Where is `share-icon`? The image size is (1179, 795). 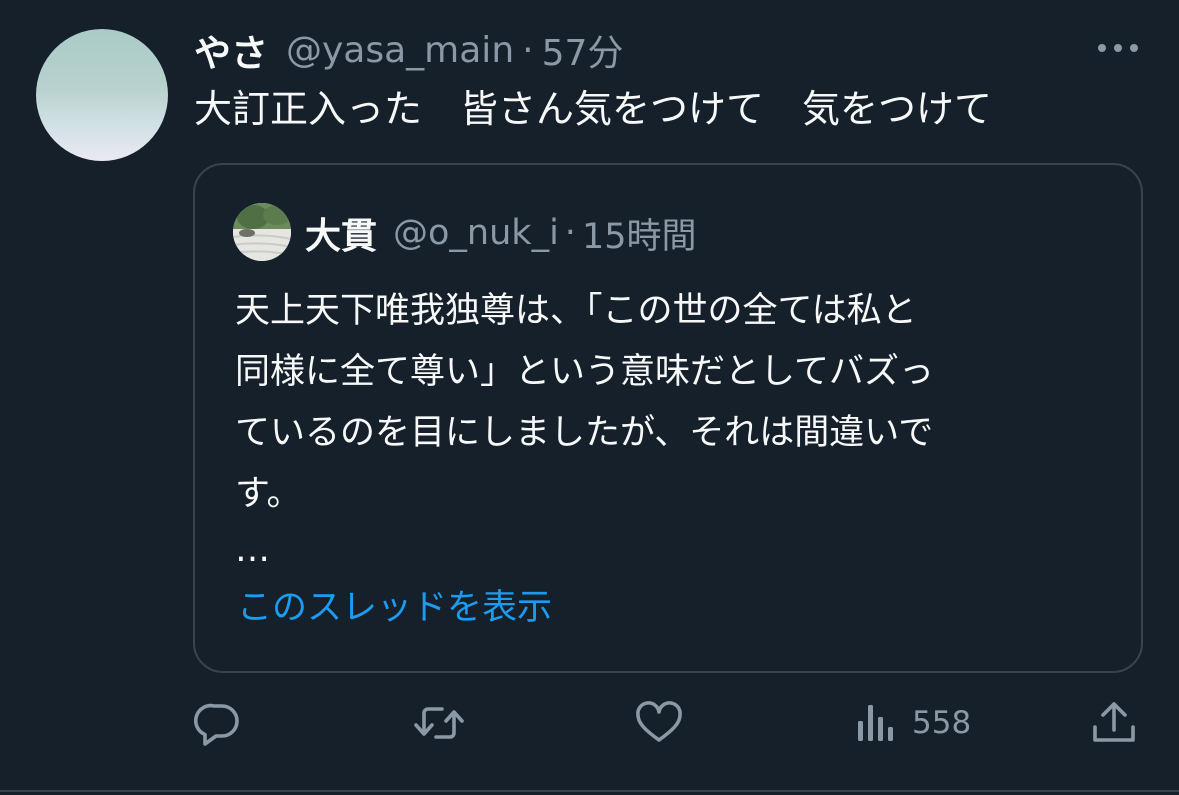 share-icon is located at coordinates (1114, 723).